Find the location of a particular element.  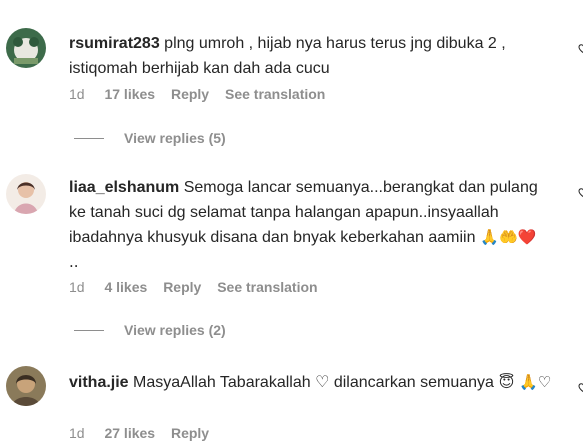

comment-likes: 27 likes is located at coordinates (129, 433).